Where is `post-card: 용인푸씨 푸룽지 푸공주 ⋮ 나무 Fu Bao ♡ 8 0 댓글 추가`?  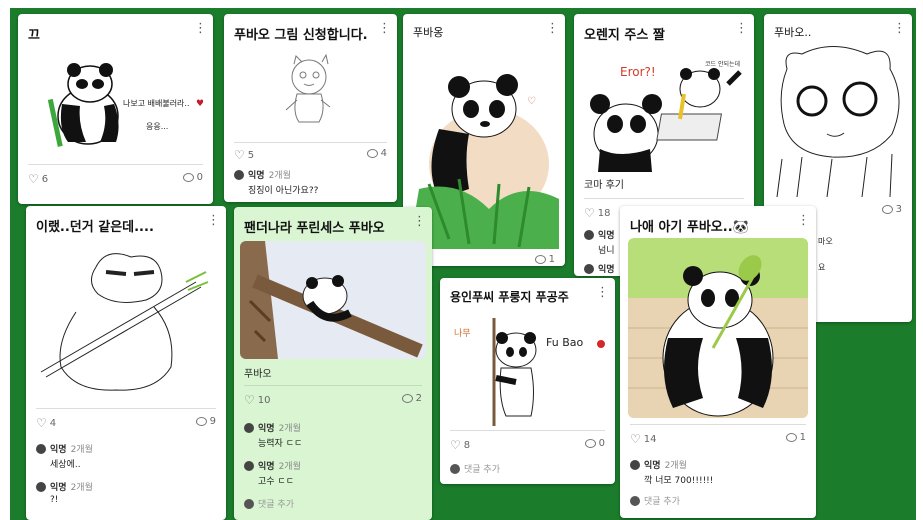 post-card: 용인푸씨 푸룽지 푸공주 ⋮ 나무 Fu Bao ♡ 8 0 댓글 추가 is located at coordinates (527, 381).